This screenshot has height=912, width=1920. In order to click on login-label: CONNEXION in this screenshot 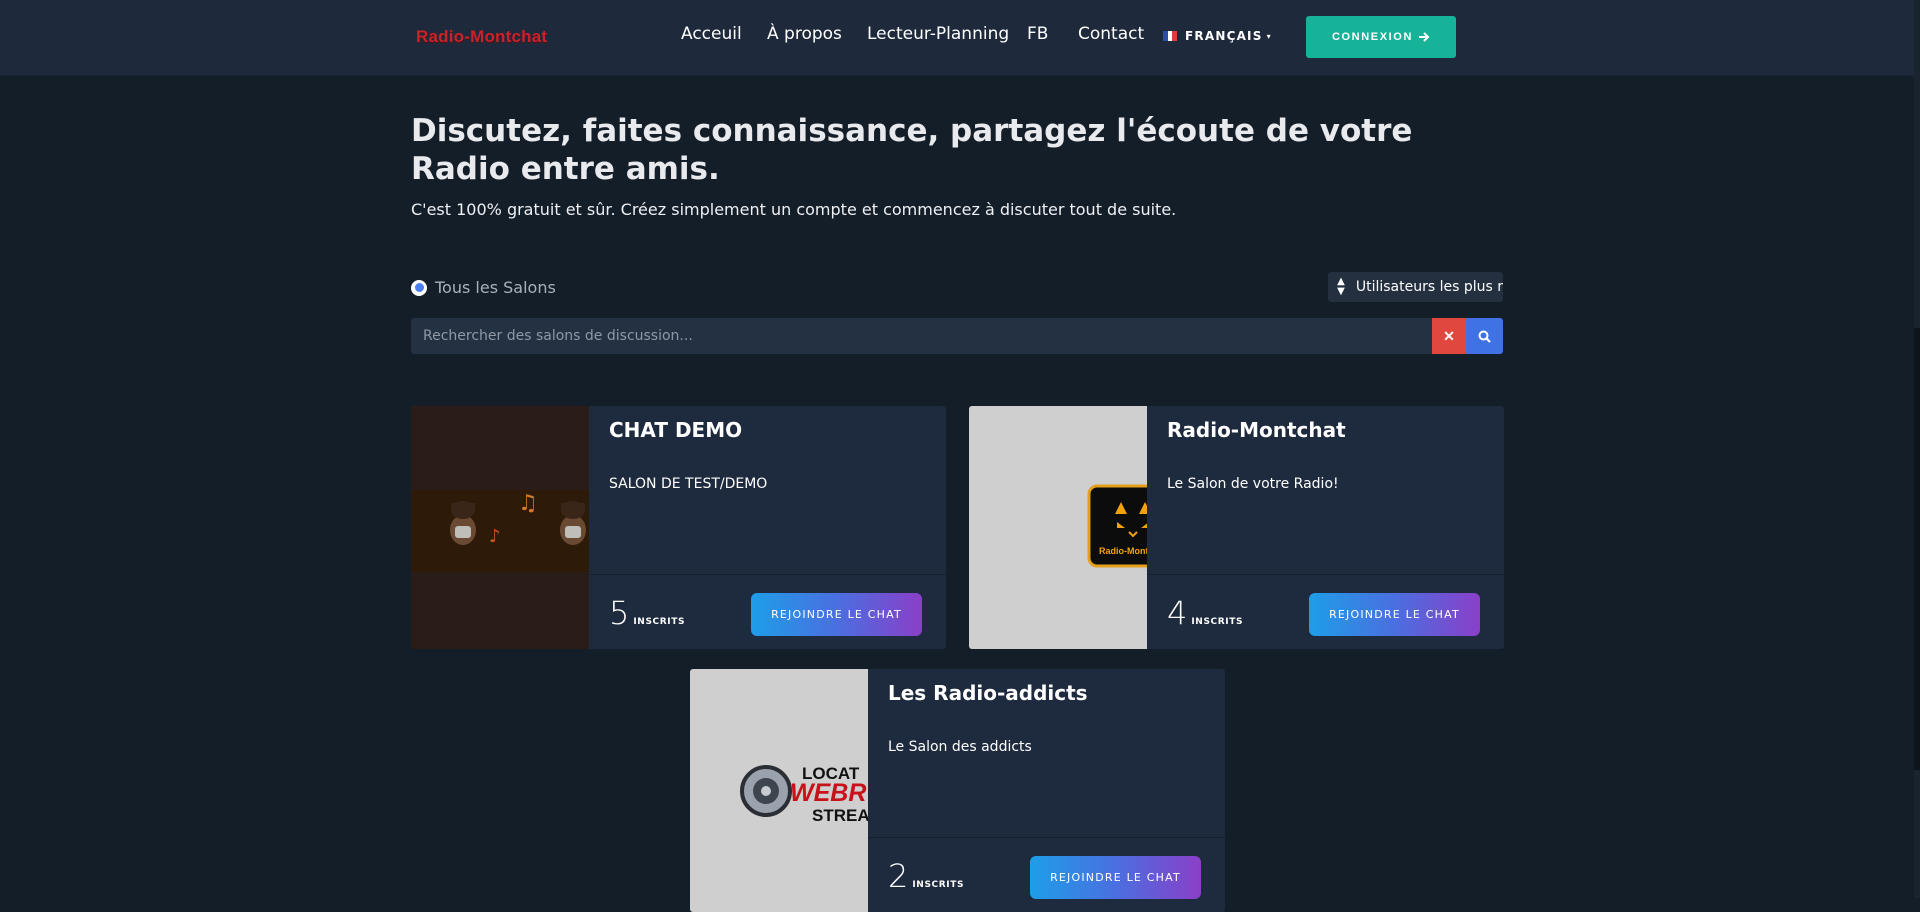, I will do `click(1372, 37)`.